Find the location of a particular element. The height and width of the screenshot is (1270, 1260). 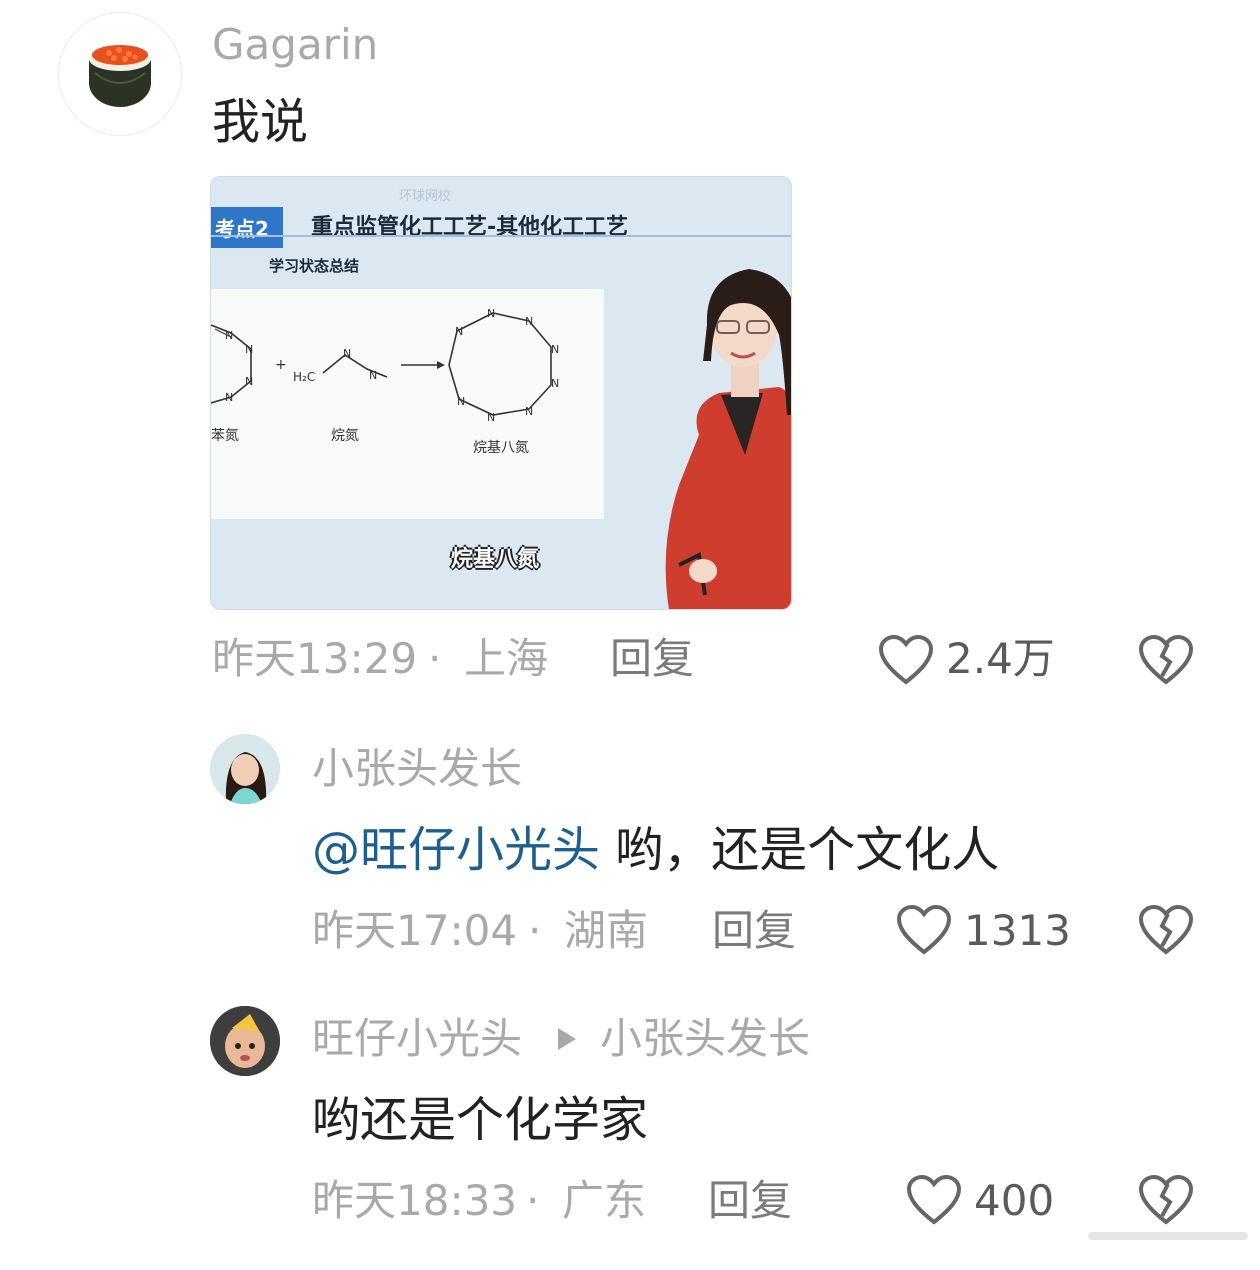

like-button: 400 is located at coordinates (986, 1200).